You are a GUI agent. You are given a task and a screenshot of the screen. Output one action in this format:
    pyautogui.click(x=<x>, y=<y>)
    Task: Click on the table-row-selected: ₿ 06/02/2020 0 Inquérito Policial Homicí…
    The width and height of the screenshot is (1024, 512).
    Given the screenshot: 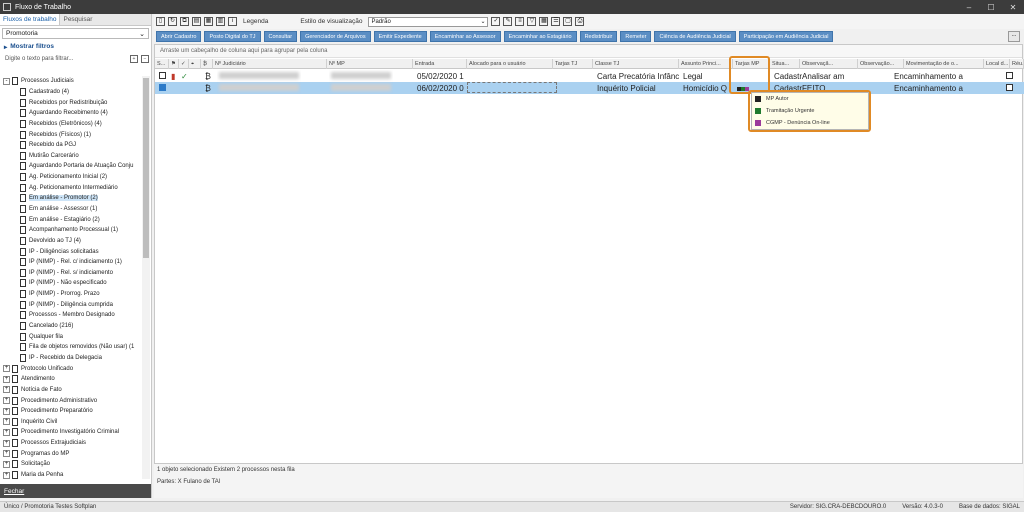 What is the action you would take?
    pyautogui.click(x=589, y=88)
    